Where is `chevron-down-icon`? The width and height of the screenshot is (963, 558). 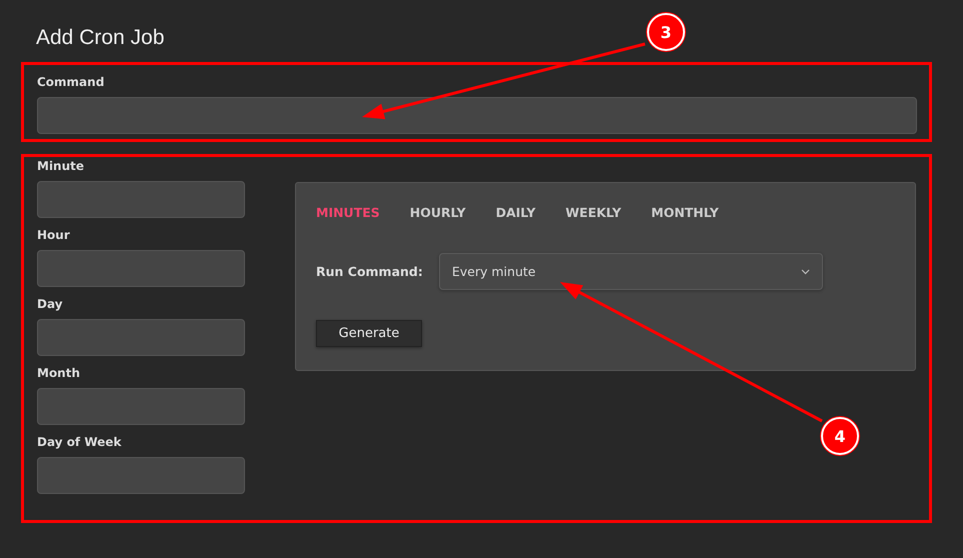
chevron-down-icon is located at coordinates (805, 271).